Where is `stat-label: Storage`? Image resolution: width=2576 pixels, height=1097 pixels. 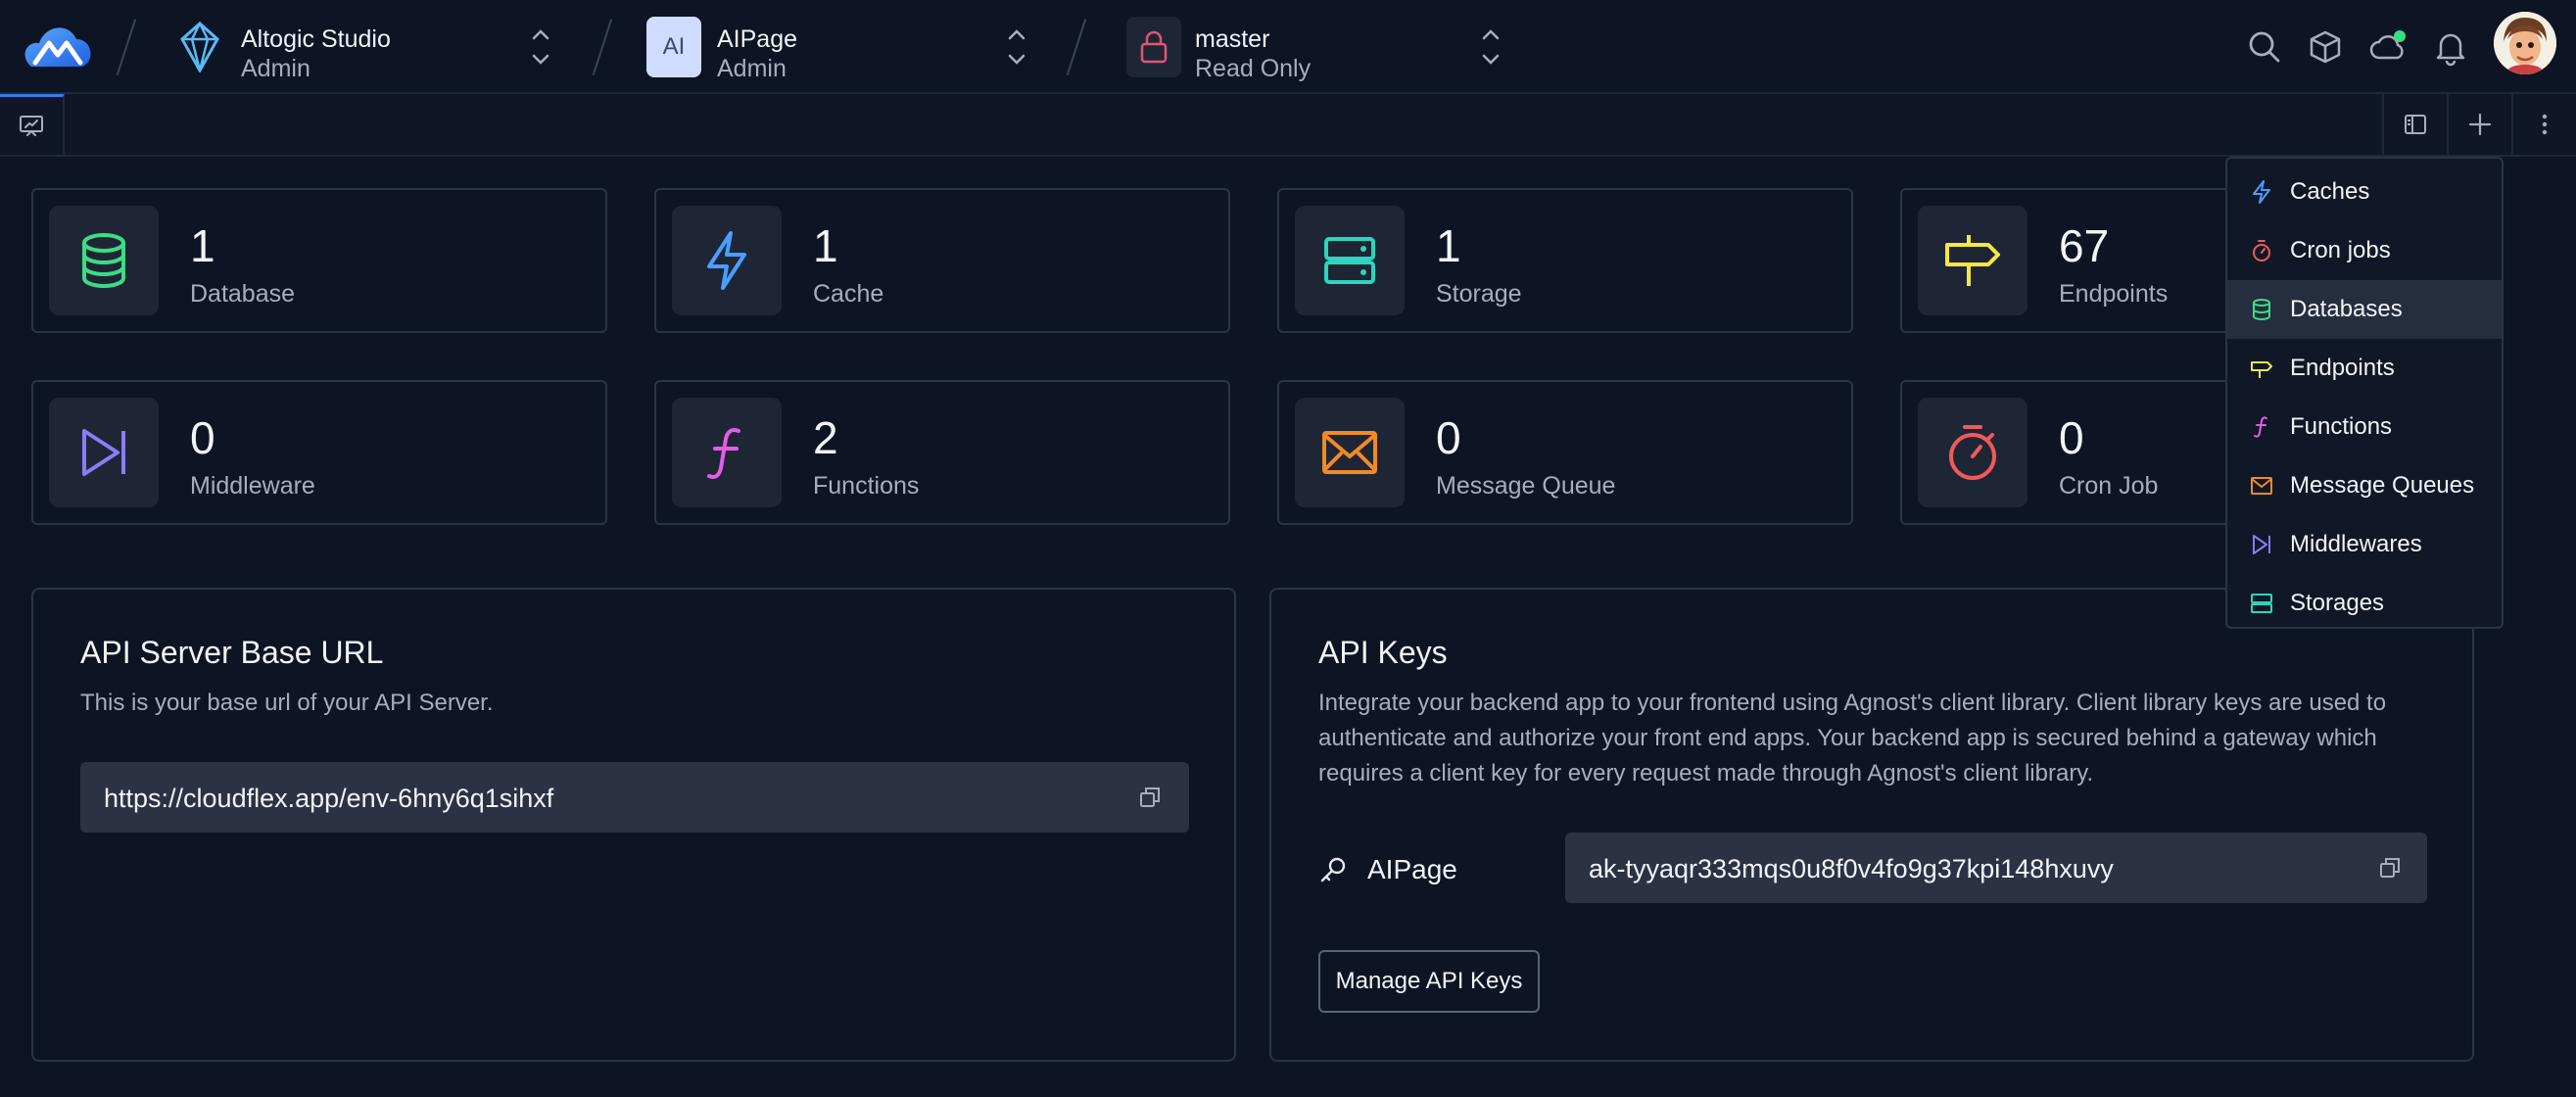 stat-label: Storage is located at coordinates (1479, 294).